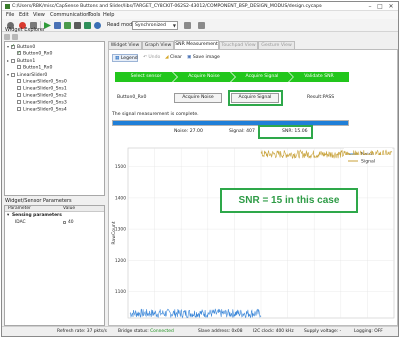  I want to click on refresh-icon, so click(67, 25).